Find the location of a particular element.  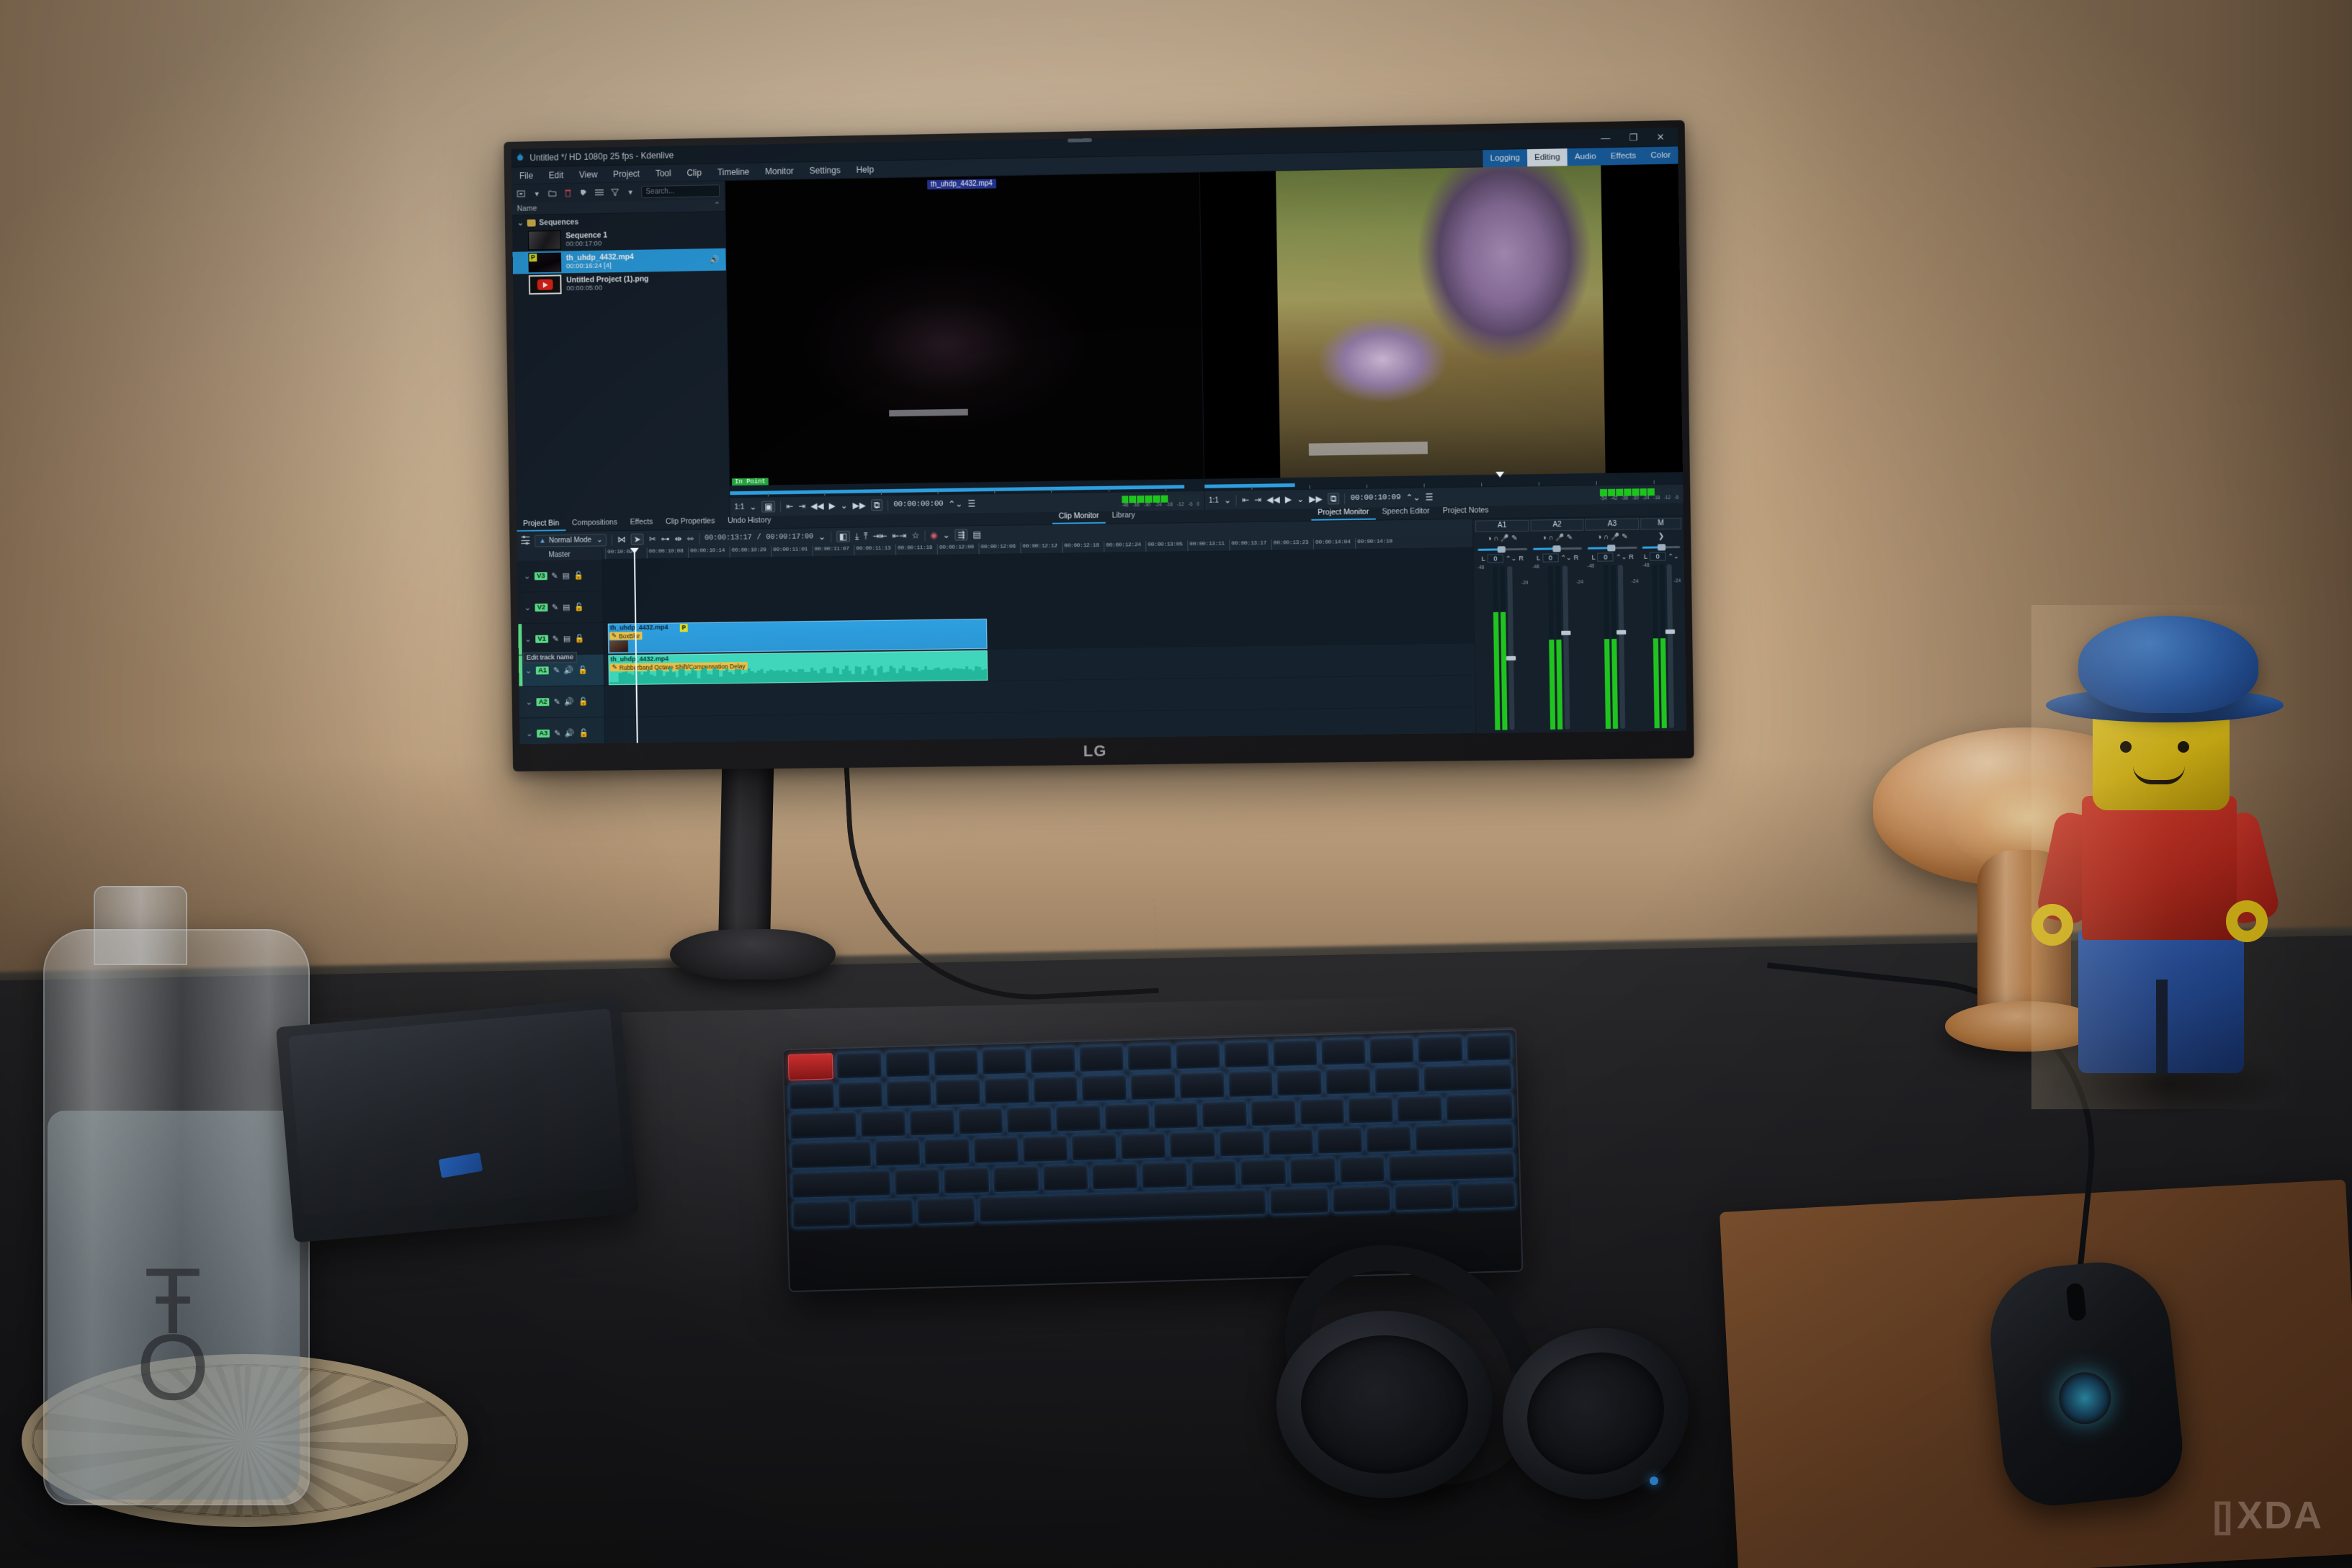

track-header-v3: ⌄ V3 ✎ ▤ 🔓 is located at coordinates (560, 577).